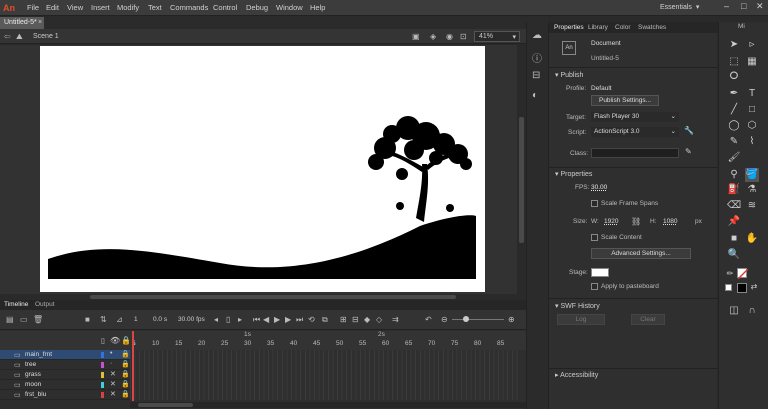  I want to click on layer-row: ▭ tree · 🔒, so click(65, 365).